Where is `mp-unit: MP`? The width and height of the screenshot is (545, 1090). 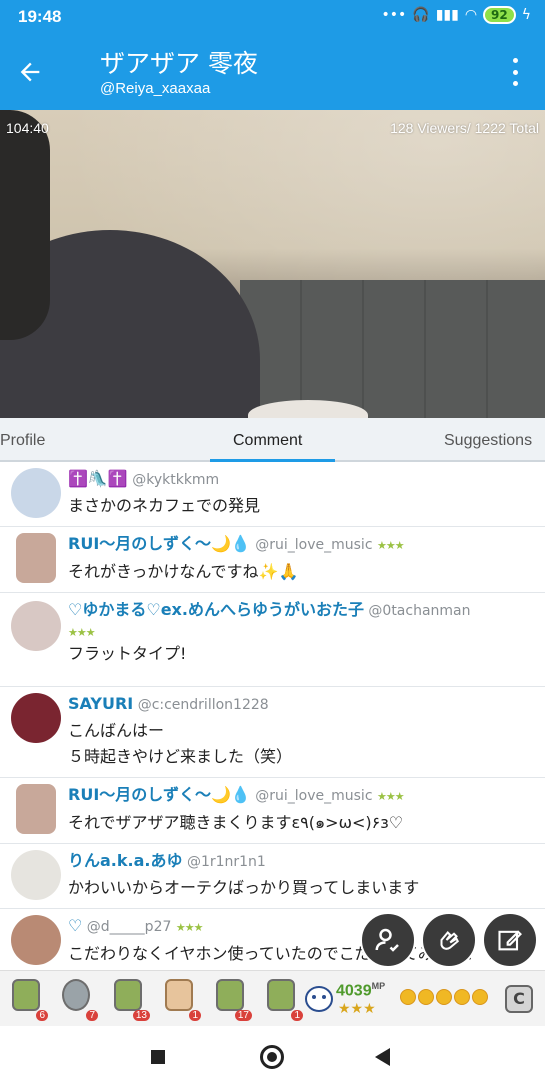
mp-unit: MP is located at coordinates (378, 986).